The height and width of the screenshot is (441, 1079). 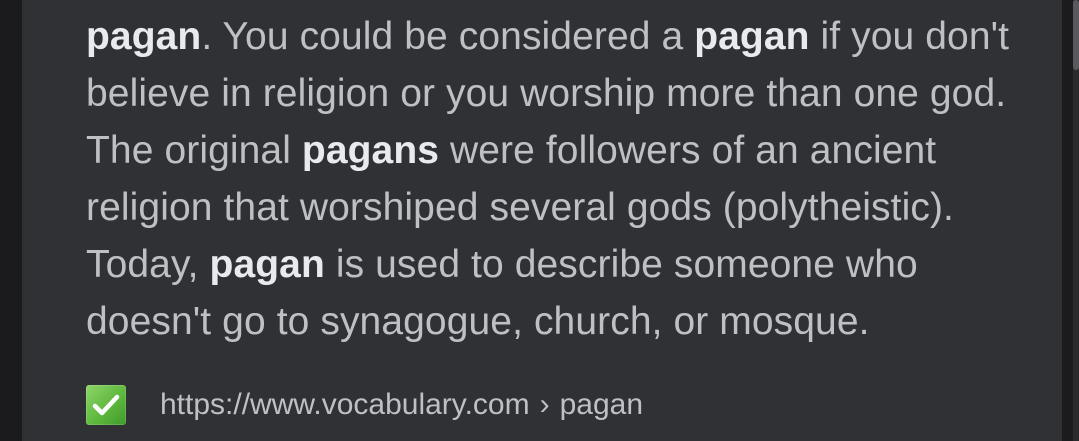 I want to click on source-link: https://www.vocabulary.com › pagan, so click(x=364, y=405).